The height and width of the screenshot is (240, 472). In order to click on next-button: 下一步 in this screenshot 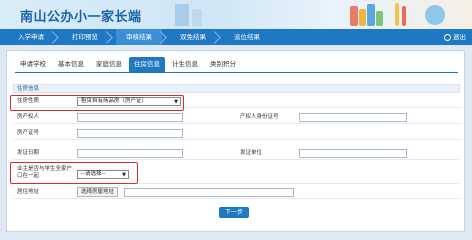, I will do `click(234, 212)`.